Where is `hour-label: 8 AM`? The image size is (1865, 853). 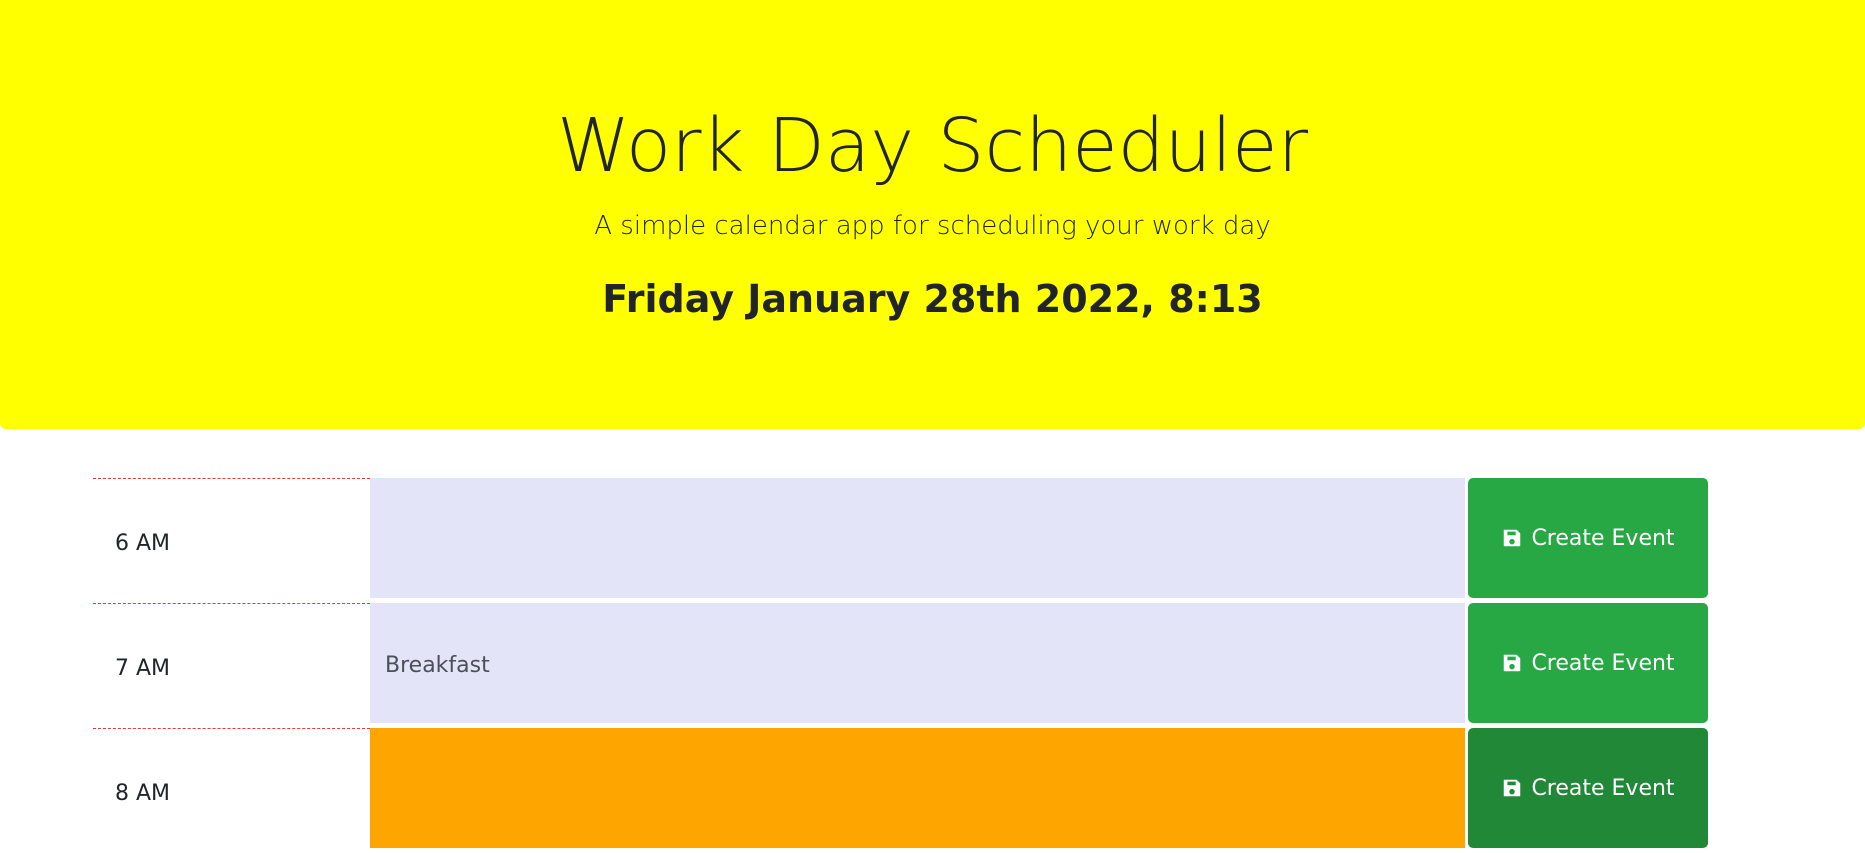 hour-label: 8 AM is located at coordinates (143, 793).